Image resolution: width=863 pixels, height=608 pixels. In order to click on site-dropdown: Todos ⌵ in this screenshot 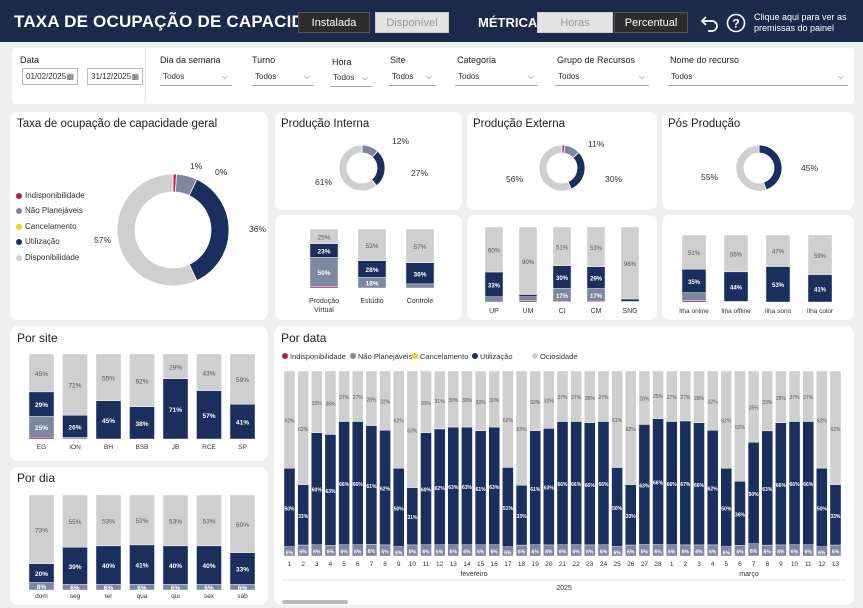, I will do `click(412, 77)`.